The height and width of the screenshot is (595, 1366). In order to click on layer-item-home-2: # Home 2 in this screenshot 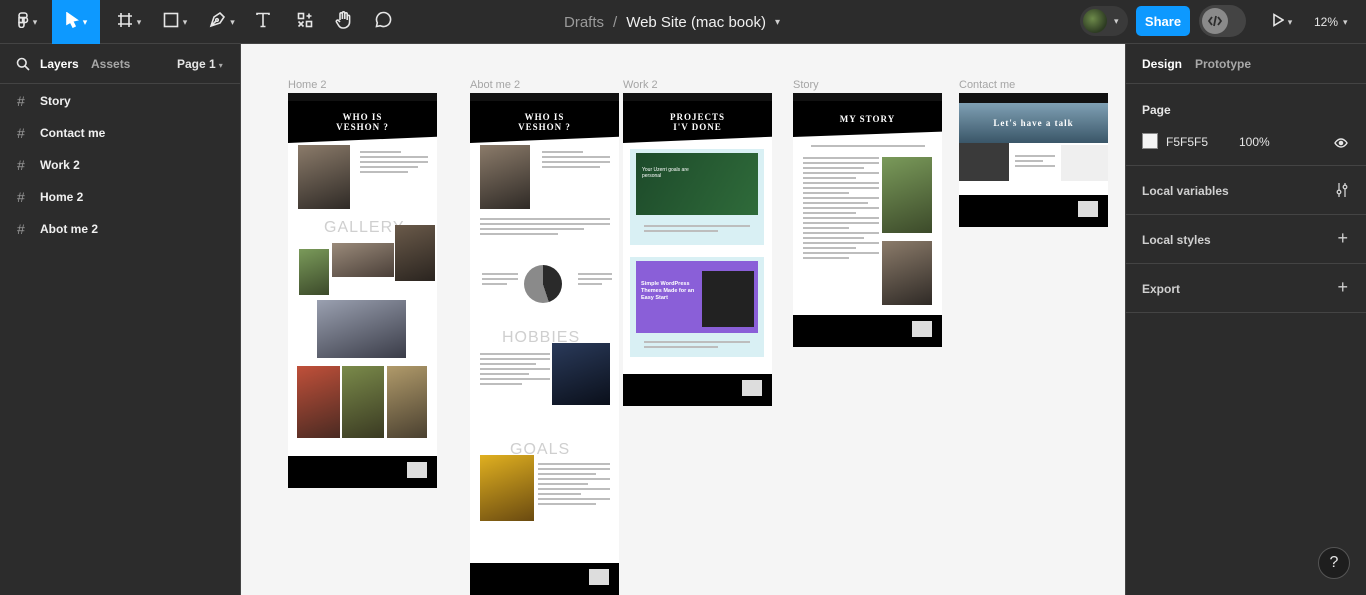, I will do `click(120, 197)`.